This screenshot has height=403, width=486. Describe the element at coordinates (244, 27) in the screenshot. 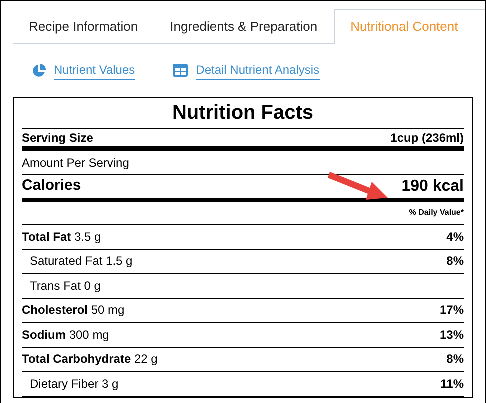

I see `tab: Ingredients & Preparation` at that location.